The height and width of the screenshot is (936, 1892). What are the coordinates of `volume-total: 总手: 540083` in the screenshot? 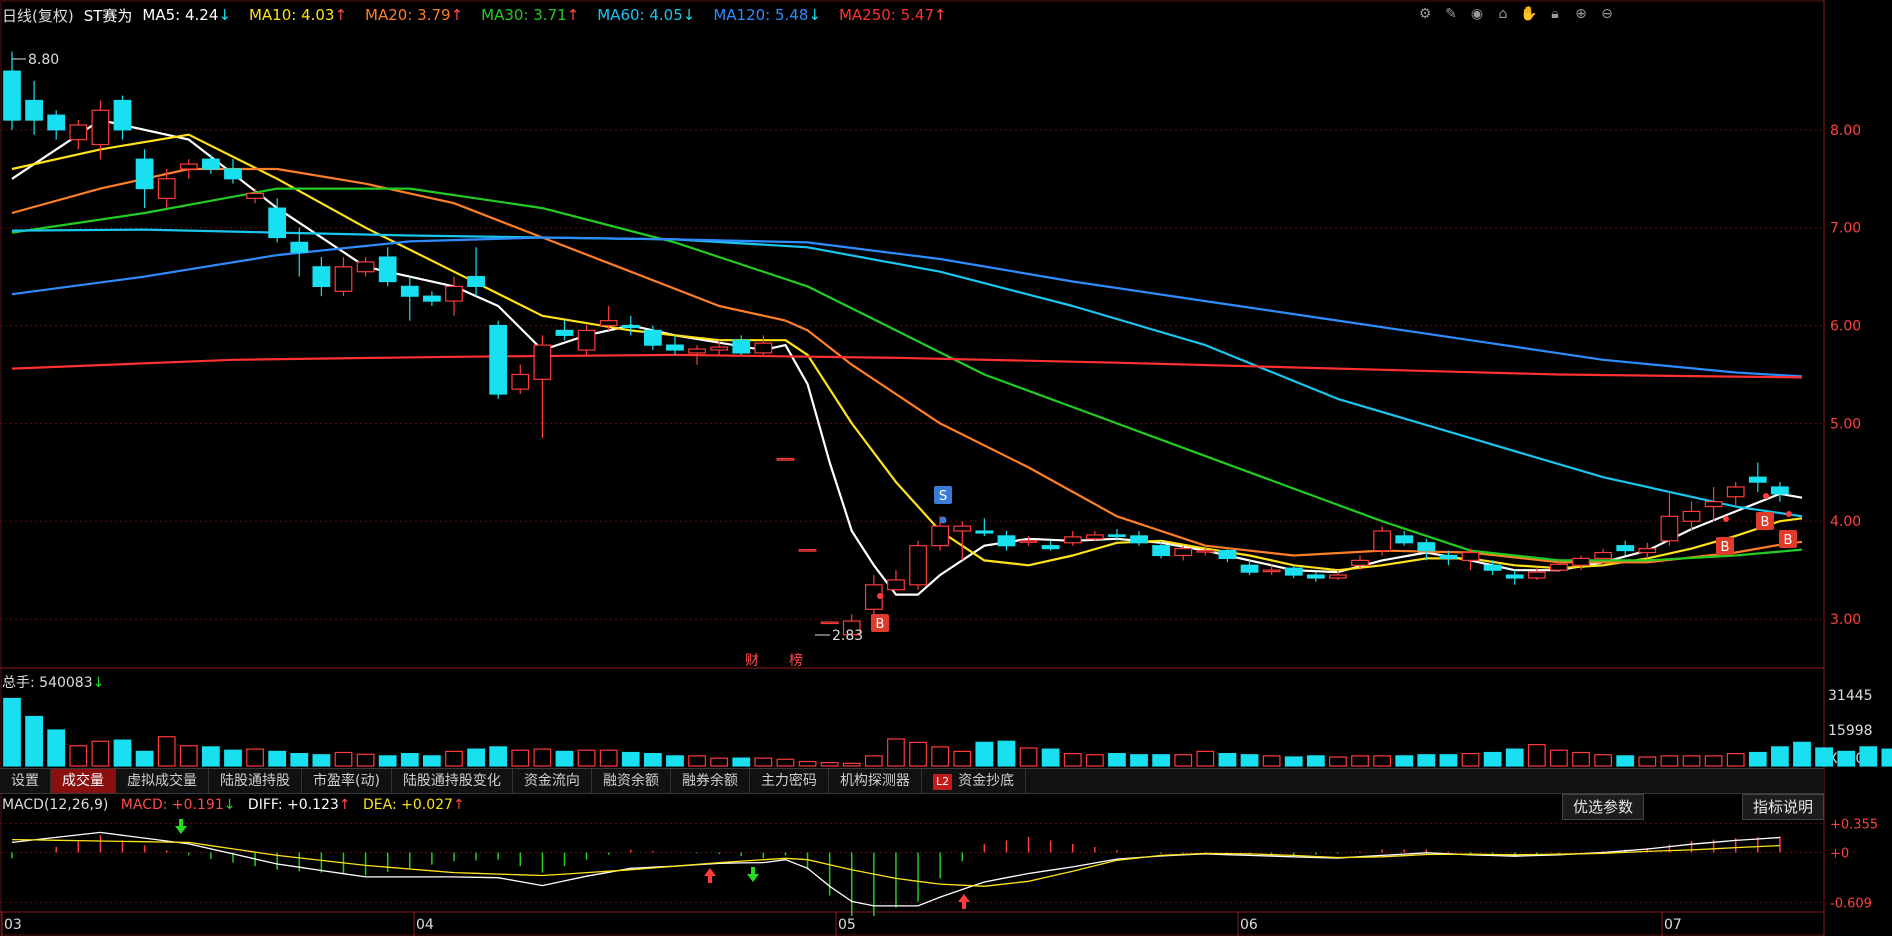 It's located at (47, 683).